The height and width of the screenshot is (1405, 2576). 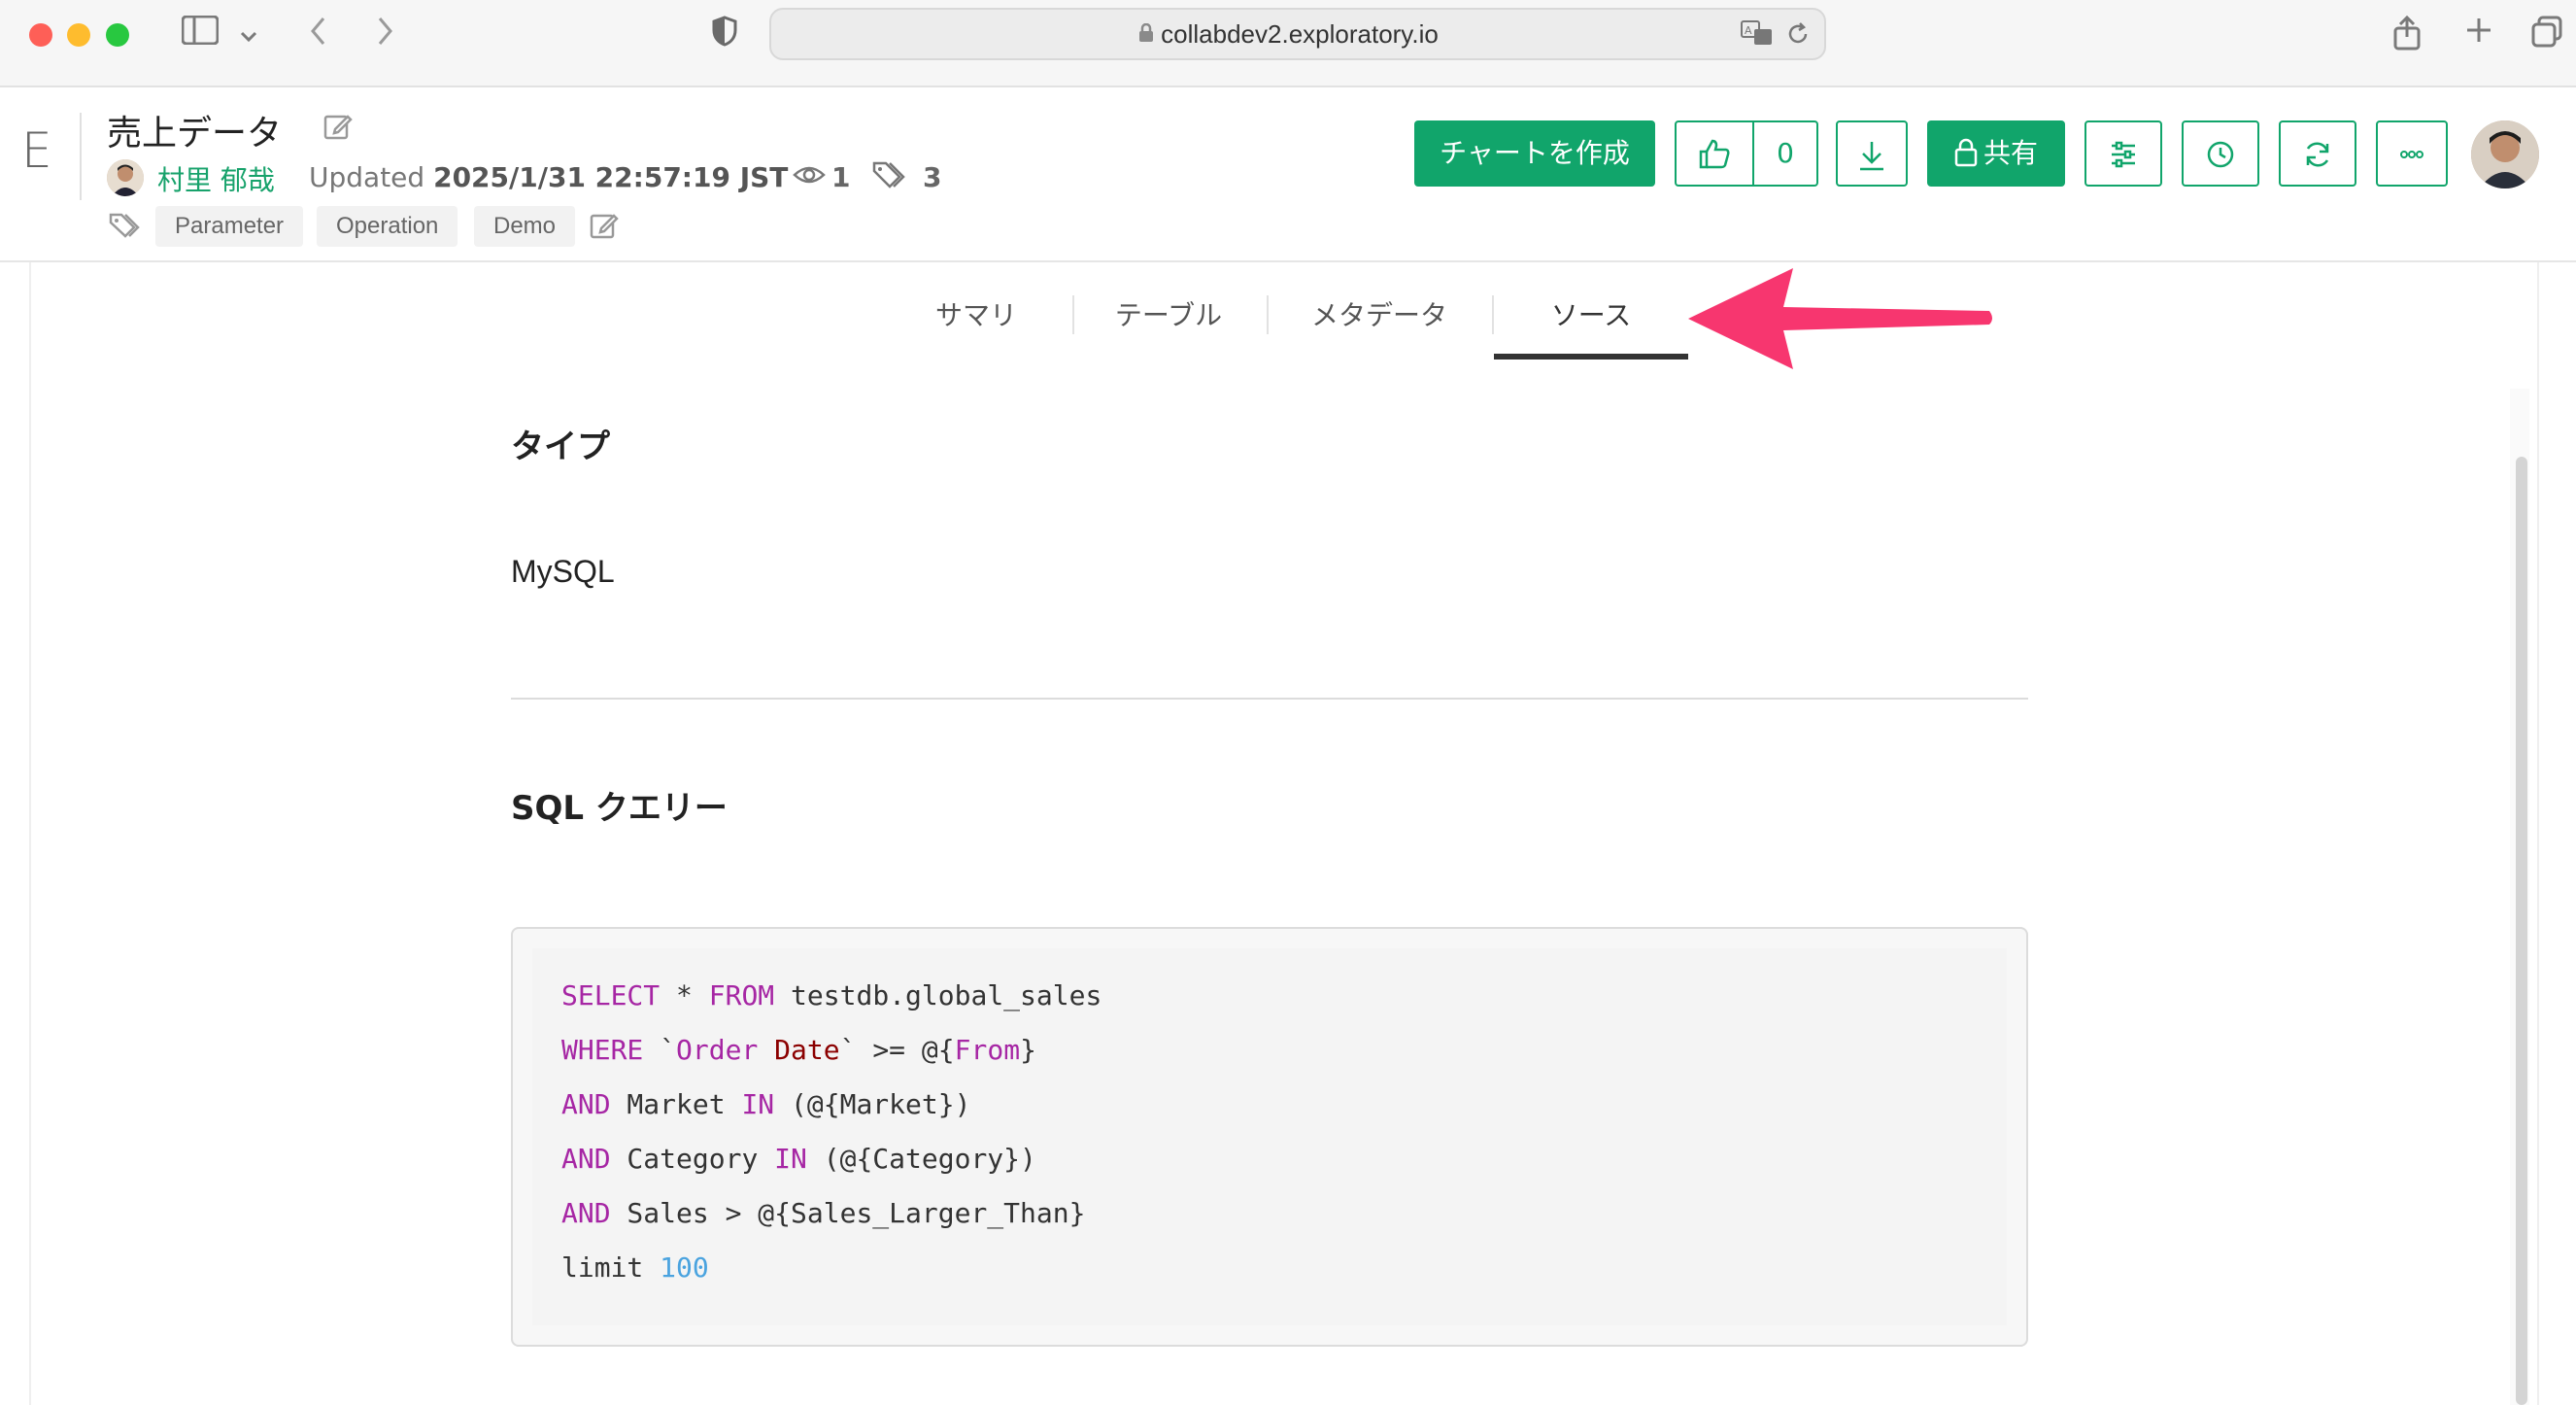 I want to click on tag-icon, so click(x=125, y=227).